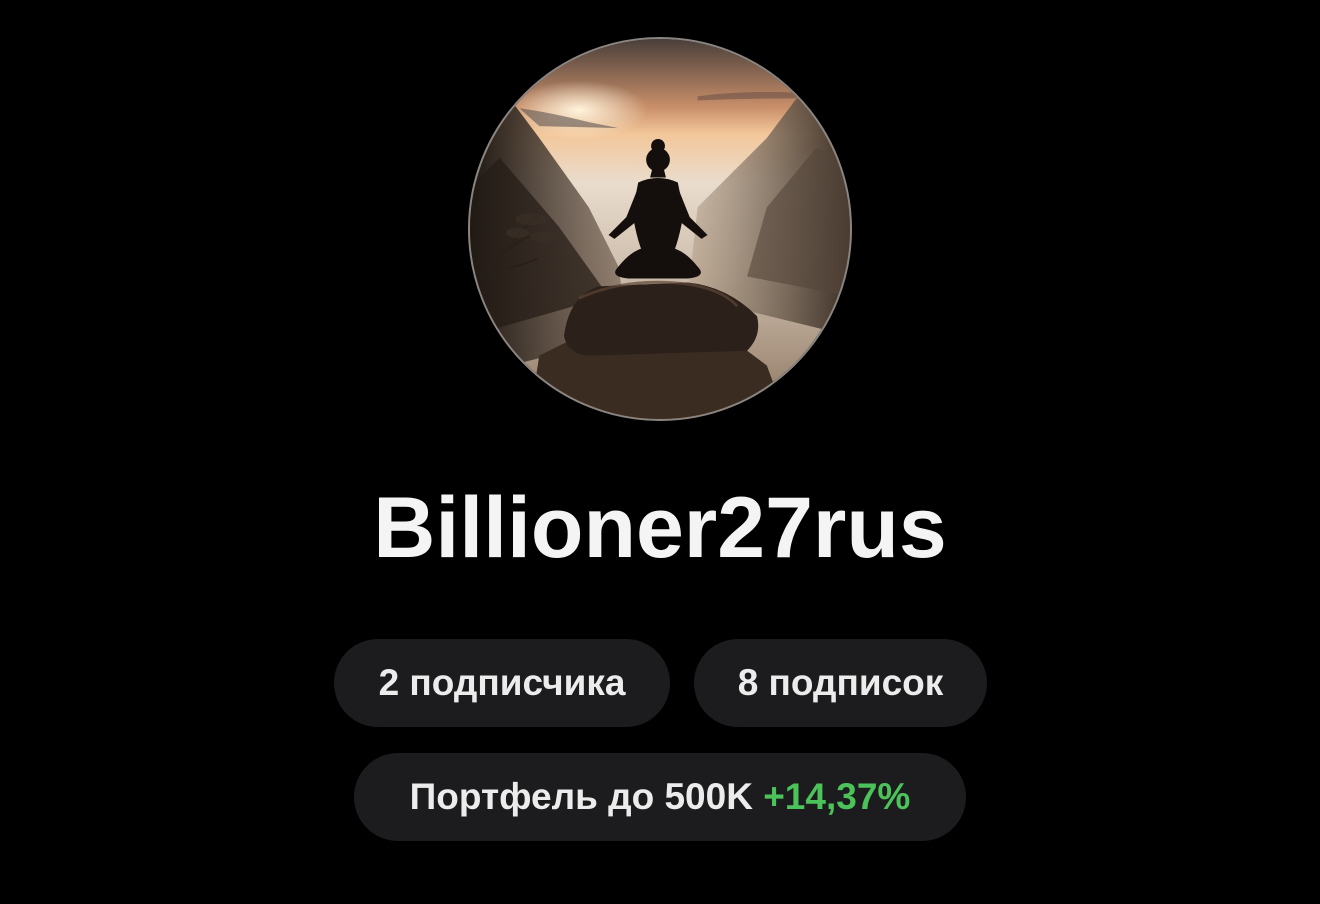 The image size is (1320, 904). What do you see at coordinates (581, 796) in the screenshot?
I see `portfolio-label: Портфель до 500K` at bounding box center [581, 796].